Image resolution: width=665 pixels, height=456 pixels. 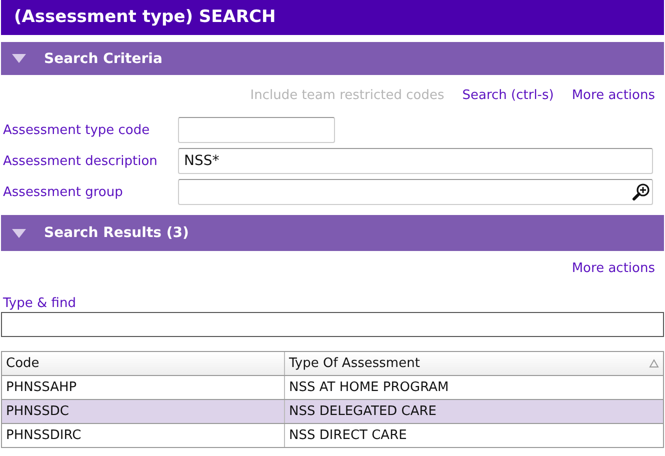 I want to click on table-row: PHNSSDIRC NSS DIRECT CARE, so click(x=332, y=435).